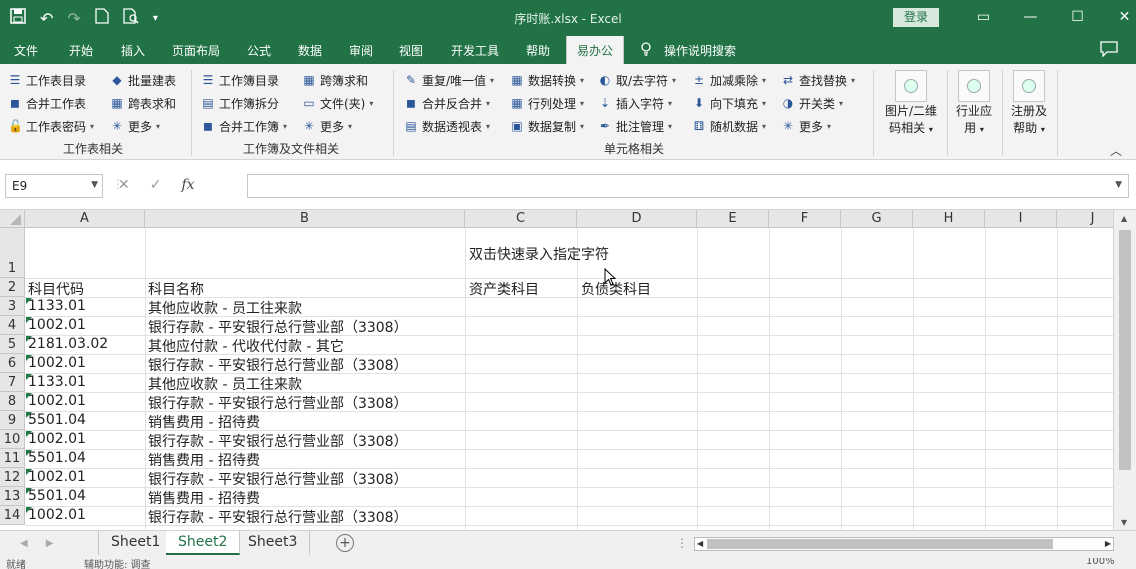  What do you see at coordinates (225, 308) in the screenshot?
I see `cell-b3: 其他应收款 - 员工往来款` at bounding box center [225, 308].